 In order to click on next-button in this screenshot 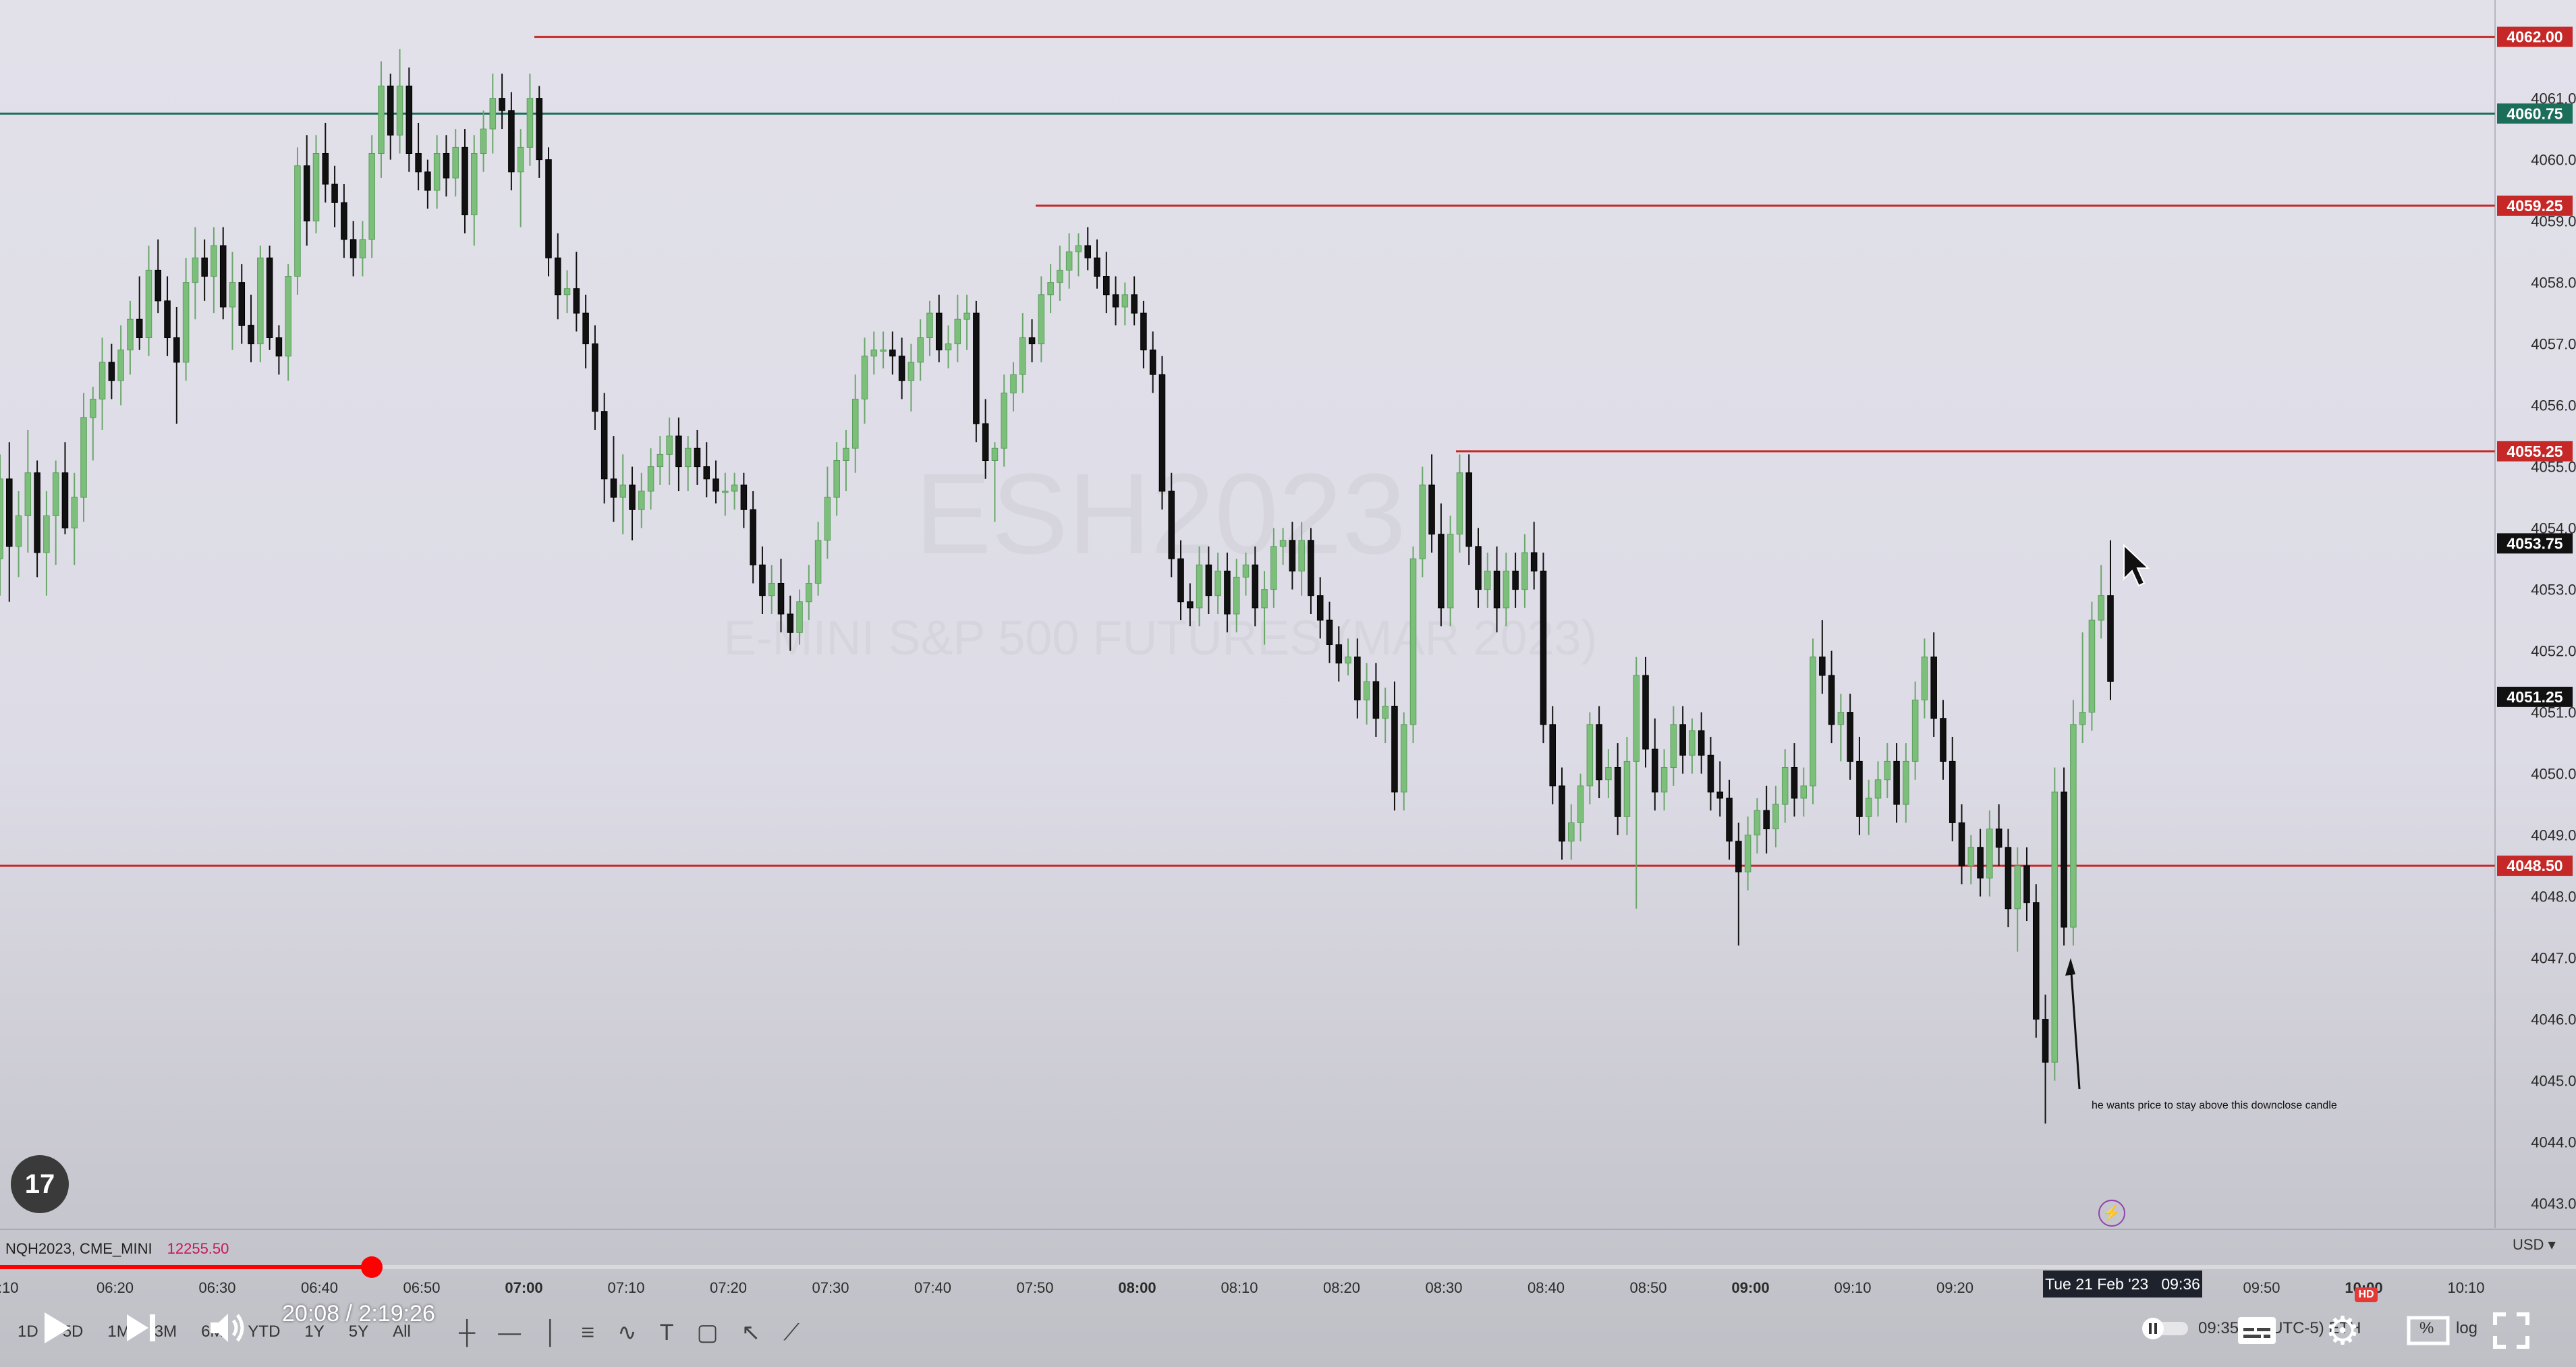, I will do `click(141, 1328)`.